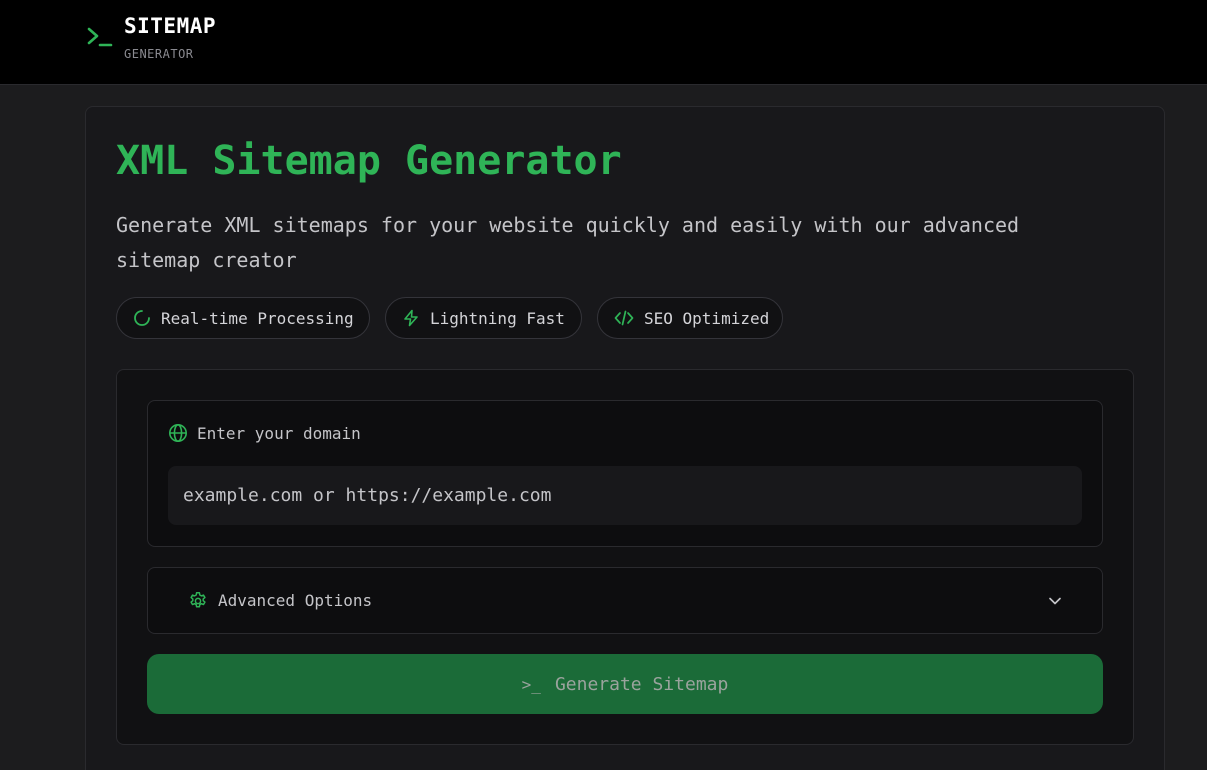 The image size is (1207, 770). I want to click on terminal-logo-icon, so click(100, 37).